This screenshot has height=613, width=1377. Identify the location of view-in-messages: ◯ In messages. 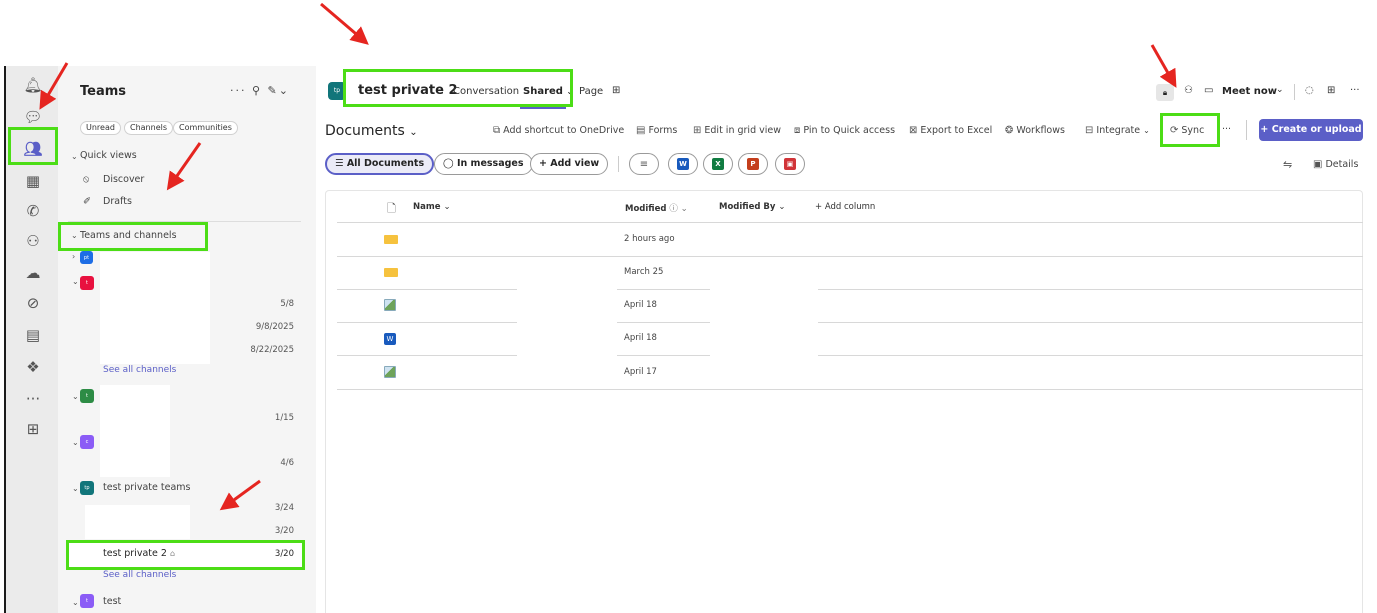
(483, 164).